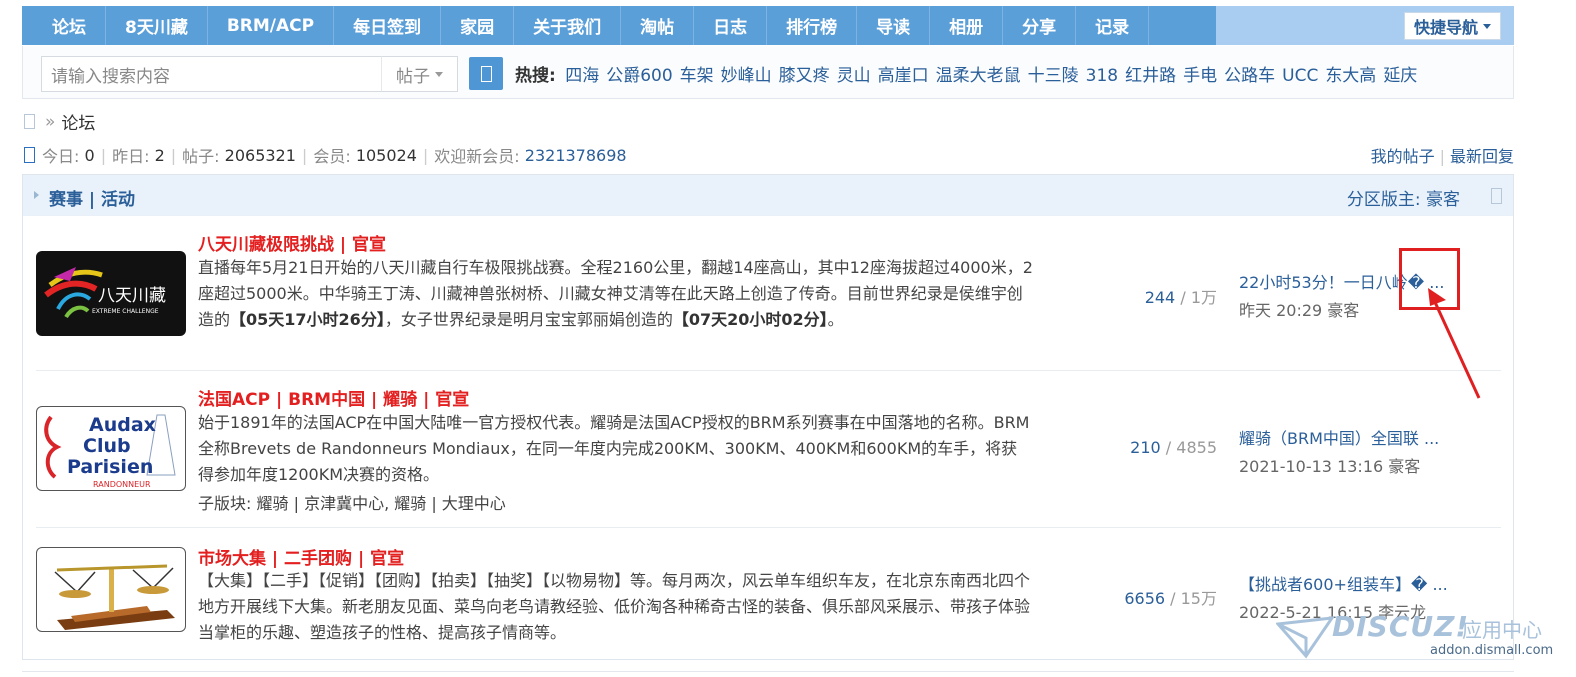 The height and width of the screenshot is (677, 1576). I want to click on annotation-highlight-box, so click(1429, 279).